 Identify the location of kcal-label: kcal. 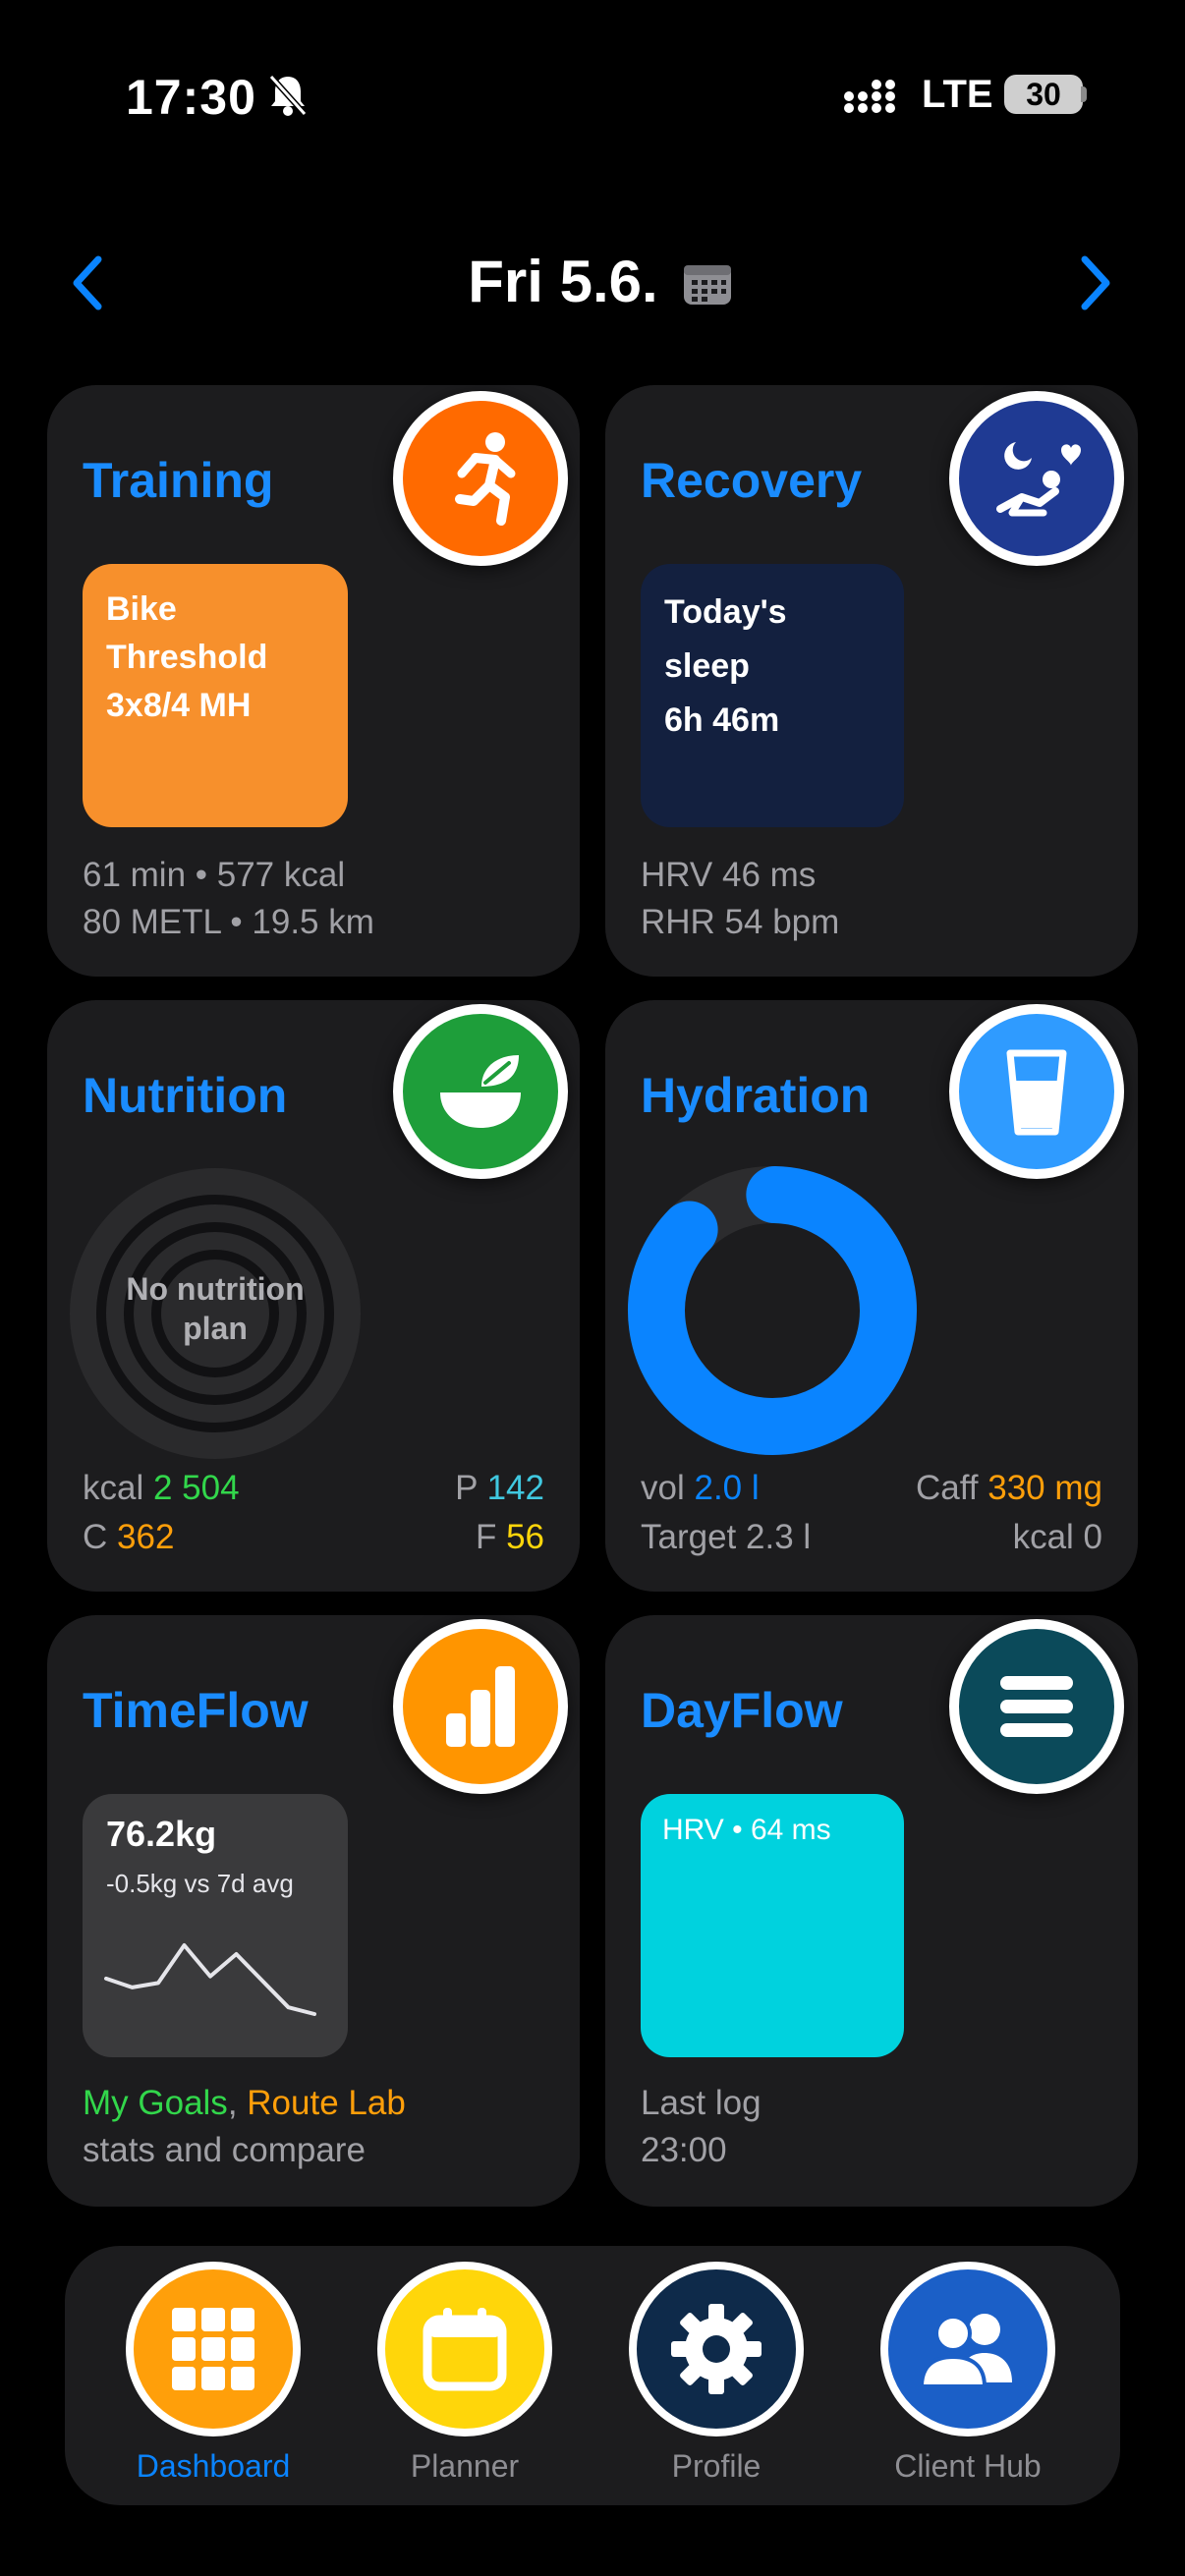
(114, 1488).